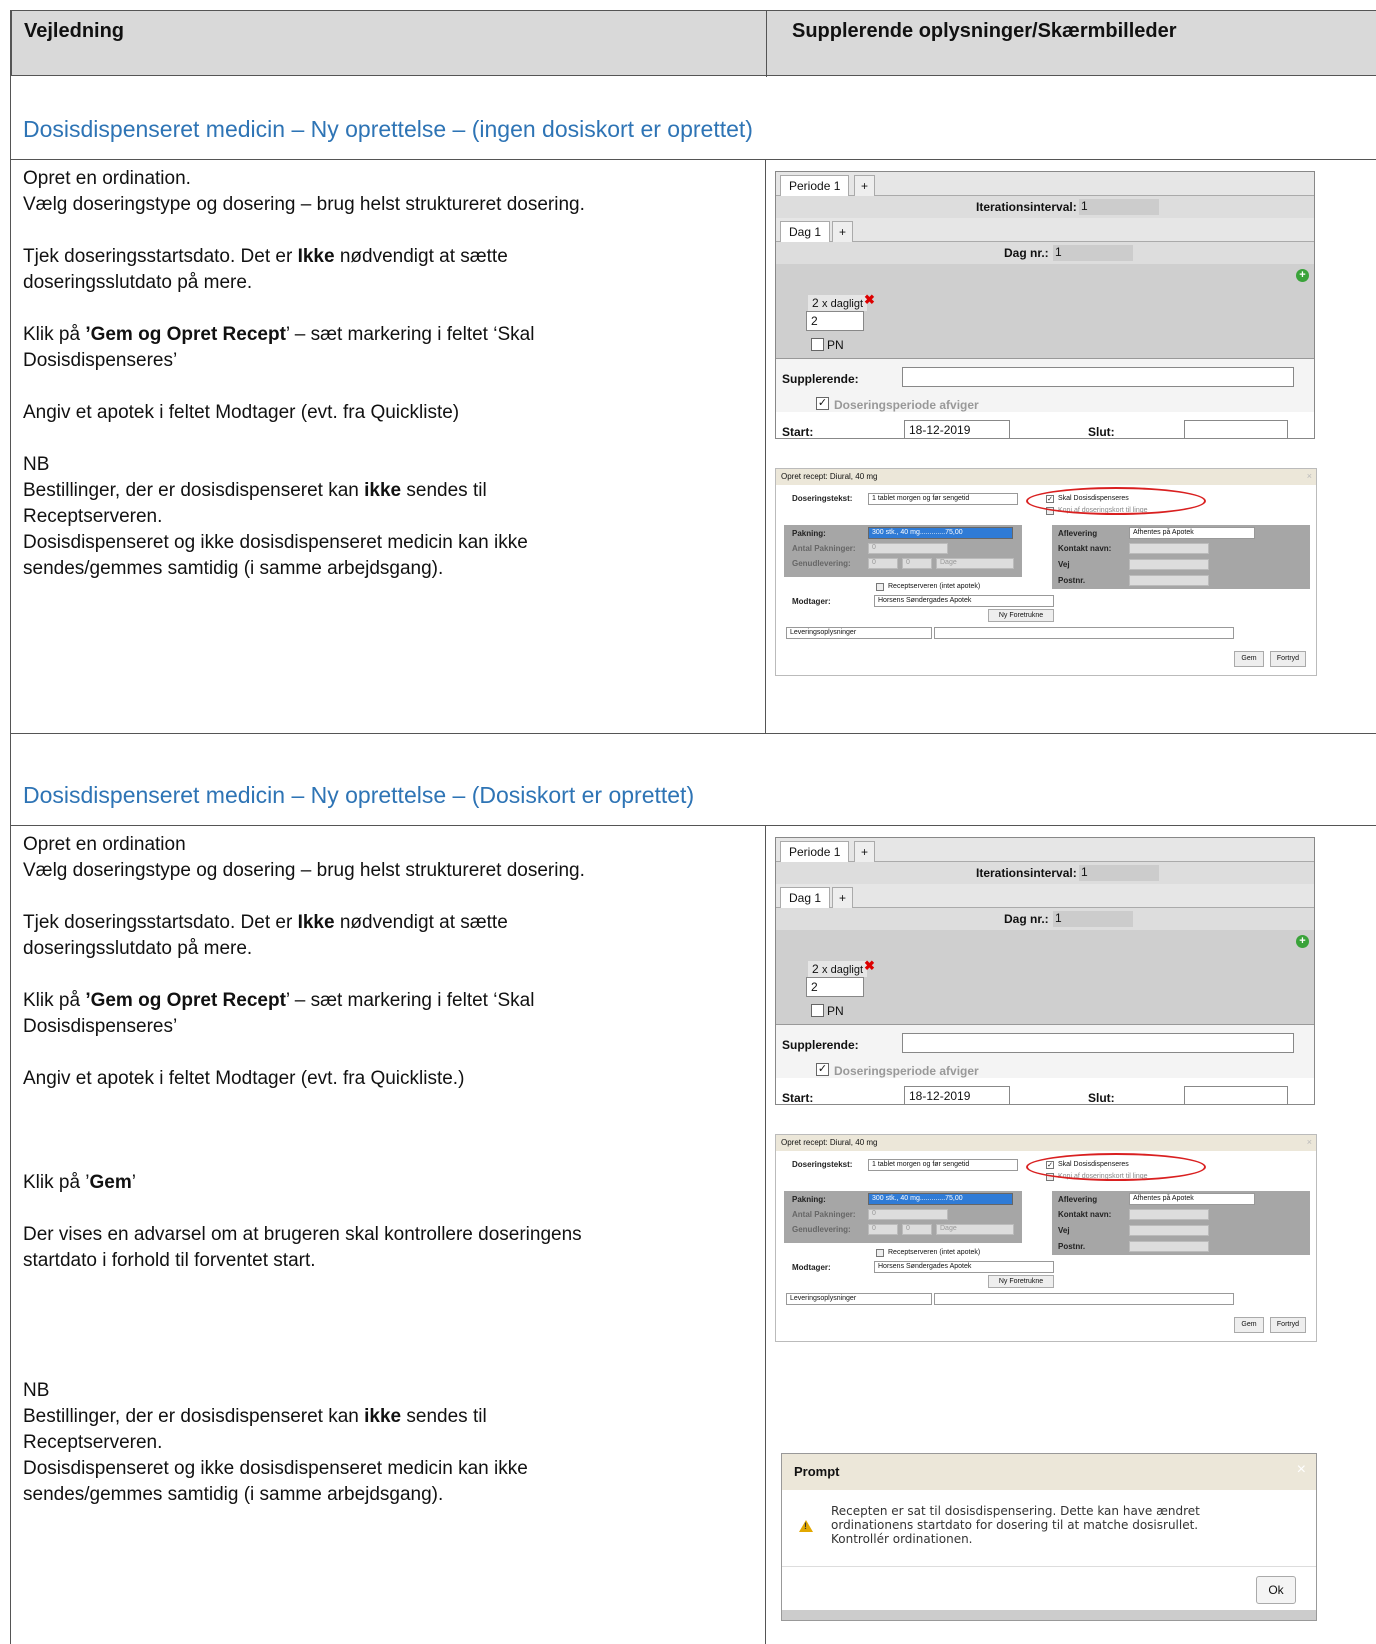 This screenshot has width=1376, height=1644. I want to click on s1-line: NB, so click(36, 464).